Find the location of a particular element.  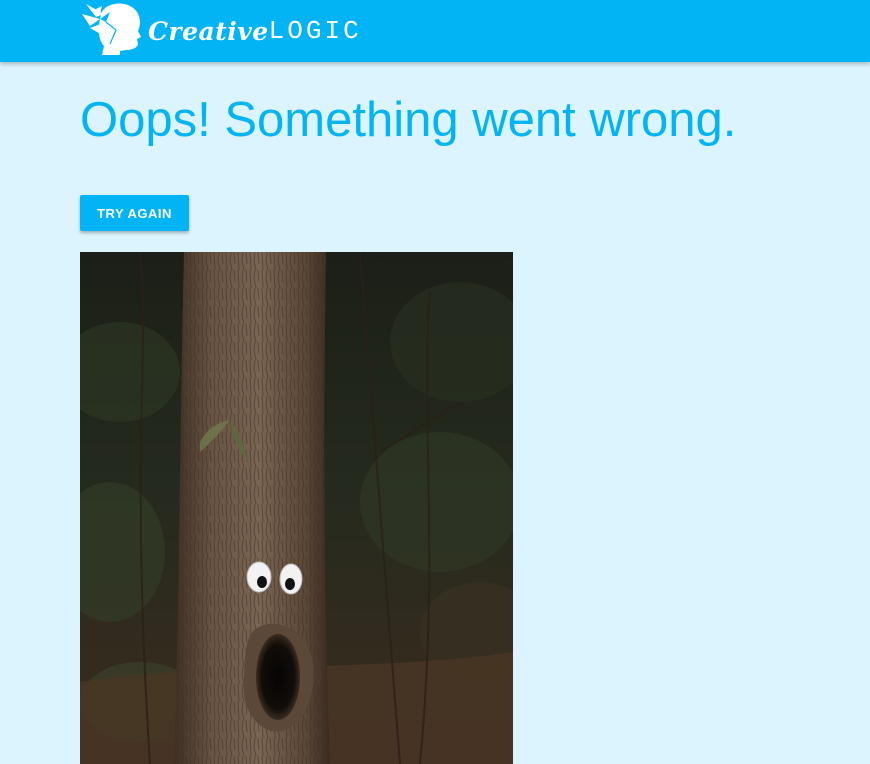

brand-name-logic: LOGIC is located at coordinates (315, 31).